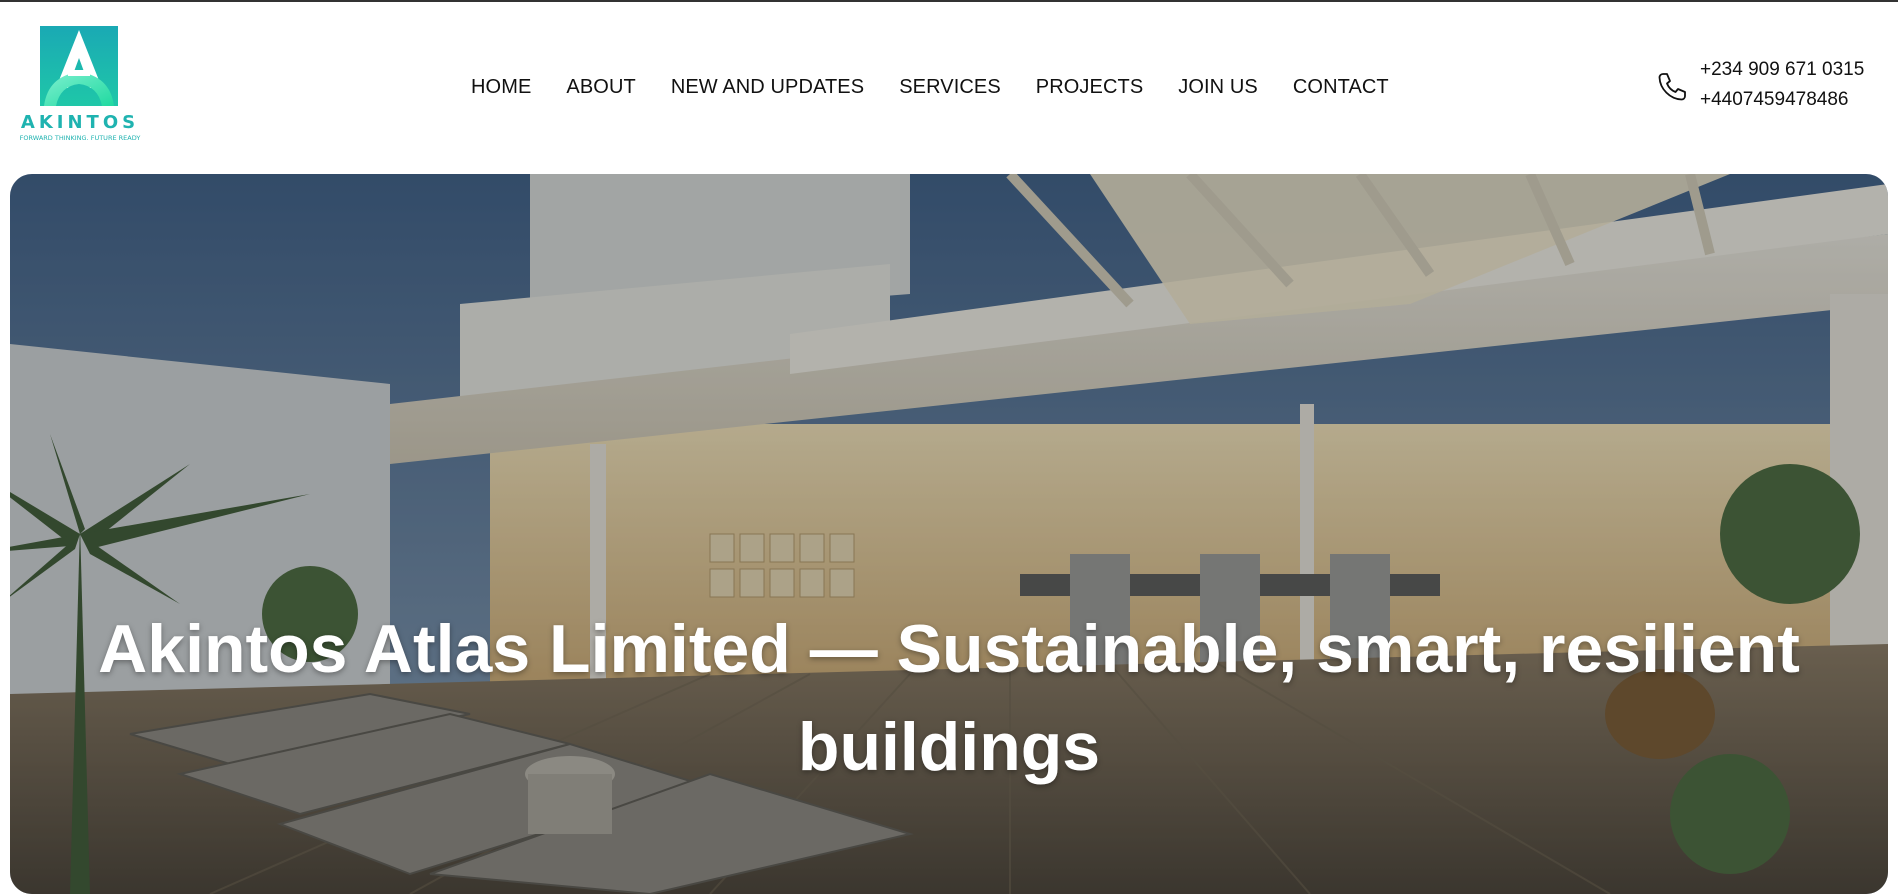 The image size is (1898, 894). Describe the element at coordinates (80, 122) in the screenshot. I see `brand-name: AKINTOS` at that location.